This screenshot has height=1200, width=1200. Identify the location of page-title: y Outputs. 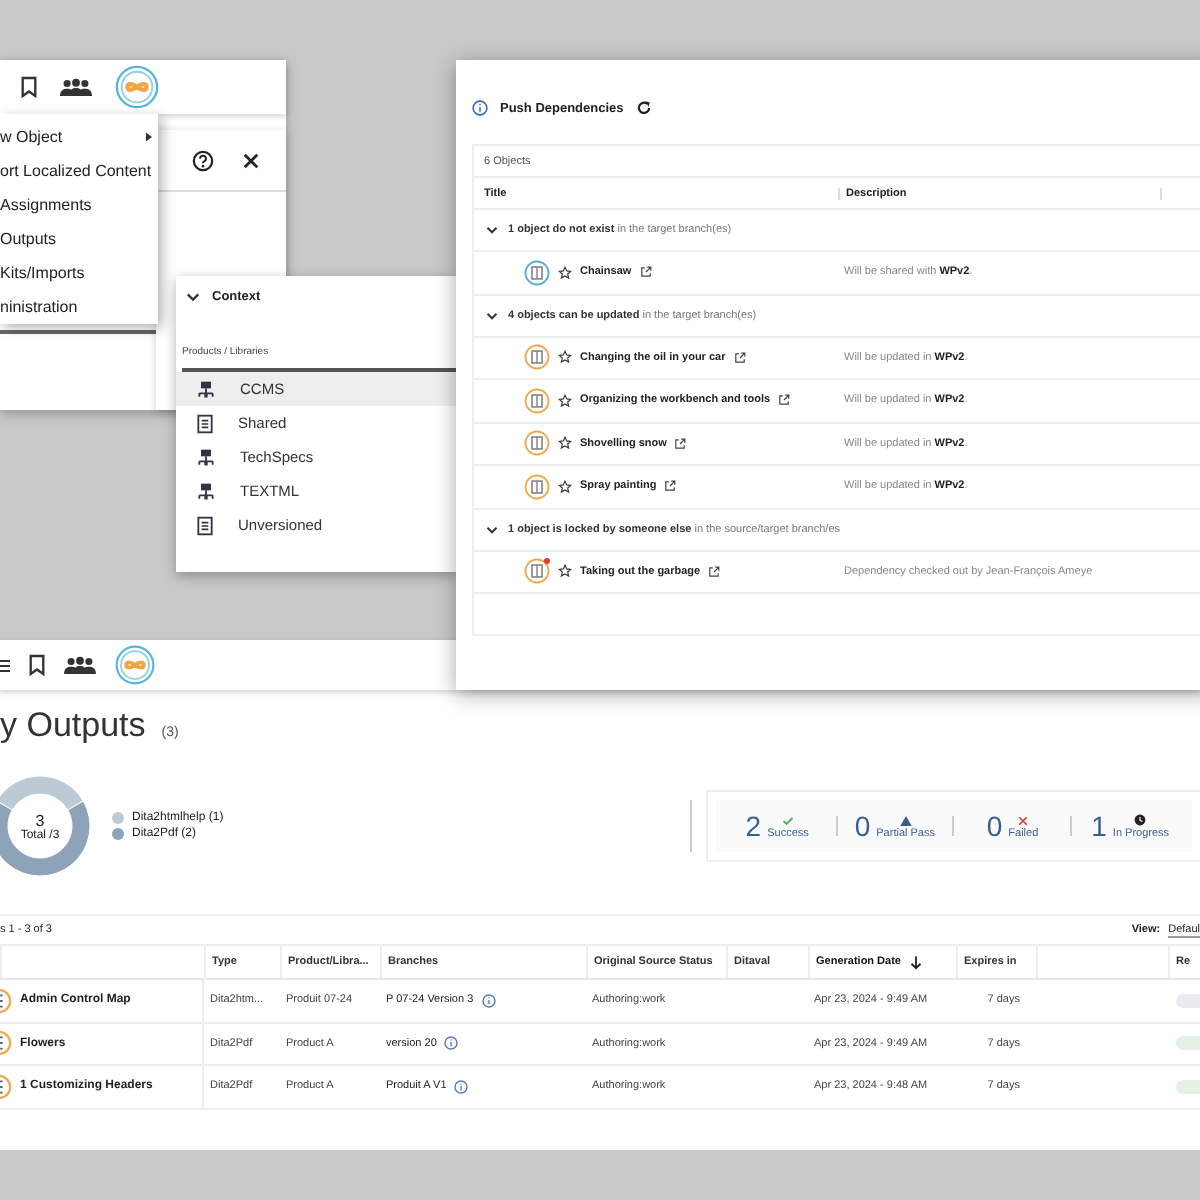
(73, 726).